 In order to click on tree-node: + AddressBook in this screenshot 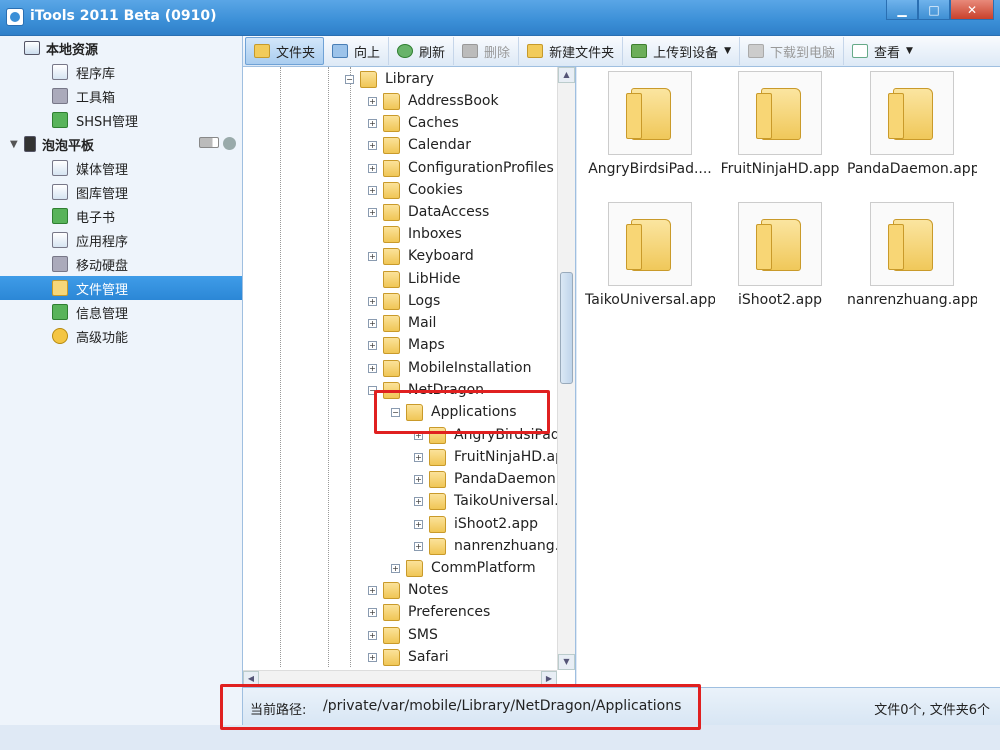, I will do `click(433, 101)`.